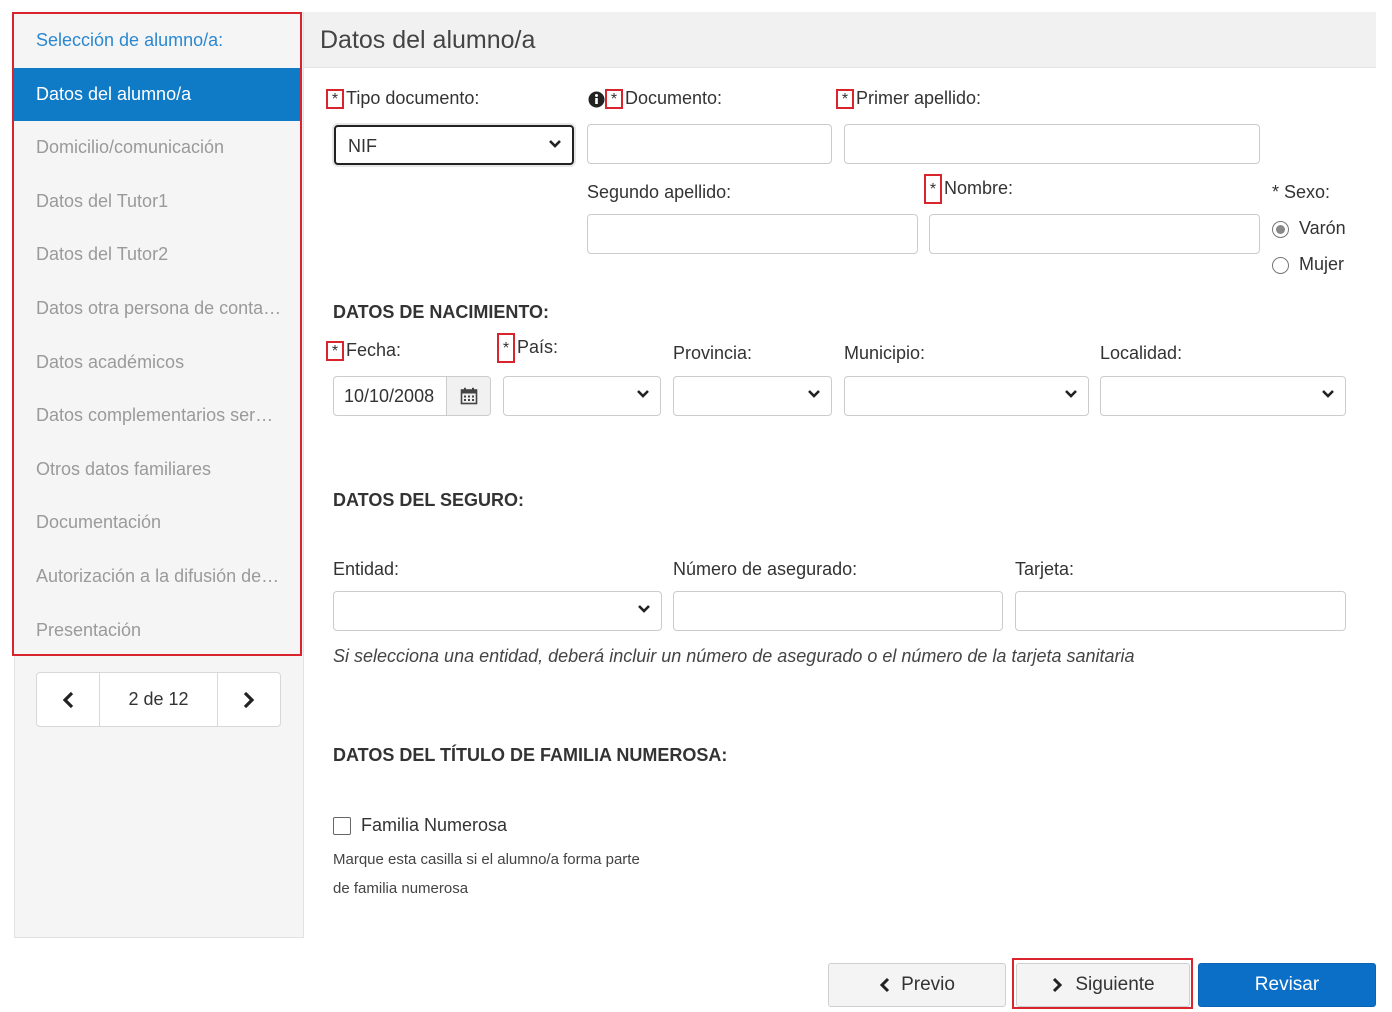 This screenshot has height=1012, width=1392. What do you see at coordinates (157, 523) in the screenshot?
I see `sidebar-item-documentacion: Documentación` at bounding box center [157, 523].